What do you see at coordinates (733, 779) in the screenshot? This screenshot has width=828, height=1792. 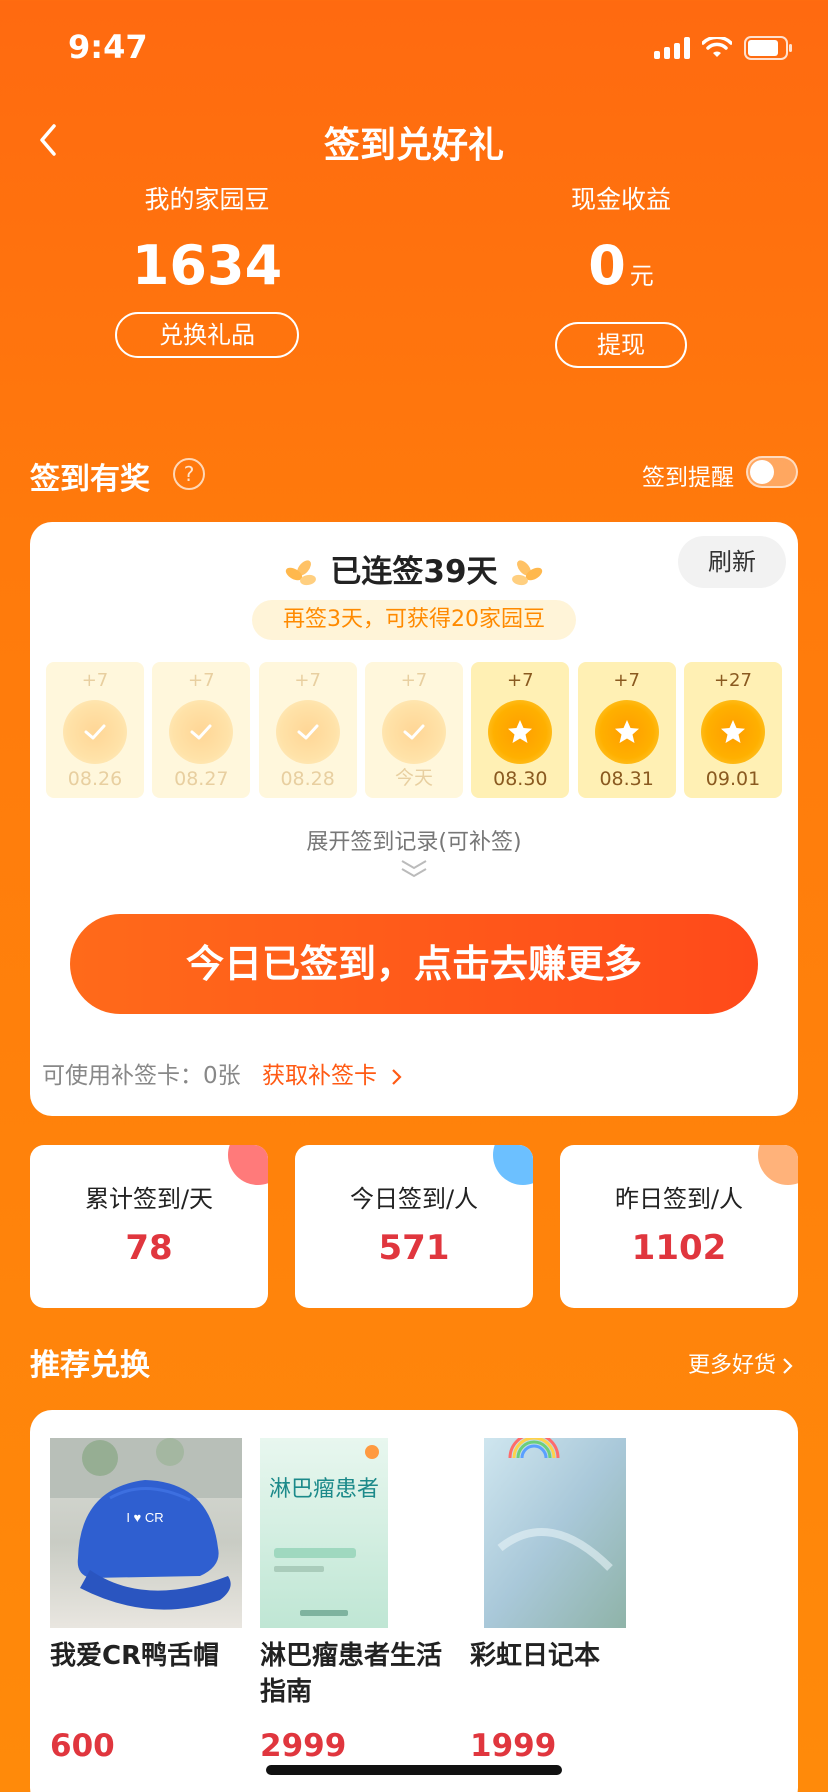 I see `day-date: 09.01` at bounding box center [733, 779].